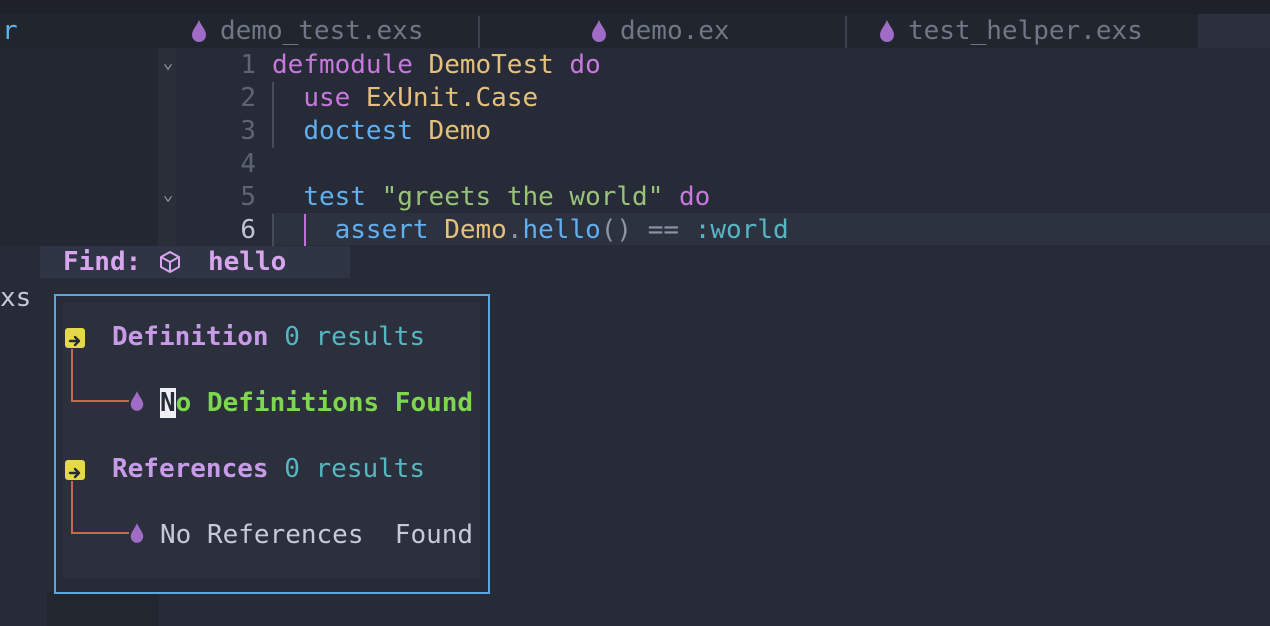  I want to click on tab-demo-test: demo_test.exs, so click(307, 31).